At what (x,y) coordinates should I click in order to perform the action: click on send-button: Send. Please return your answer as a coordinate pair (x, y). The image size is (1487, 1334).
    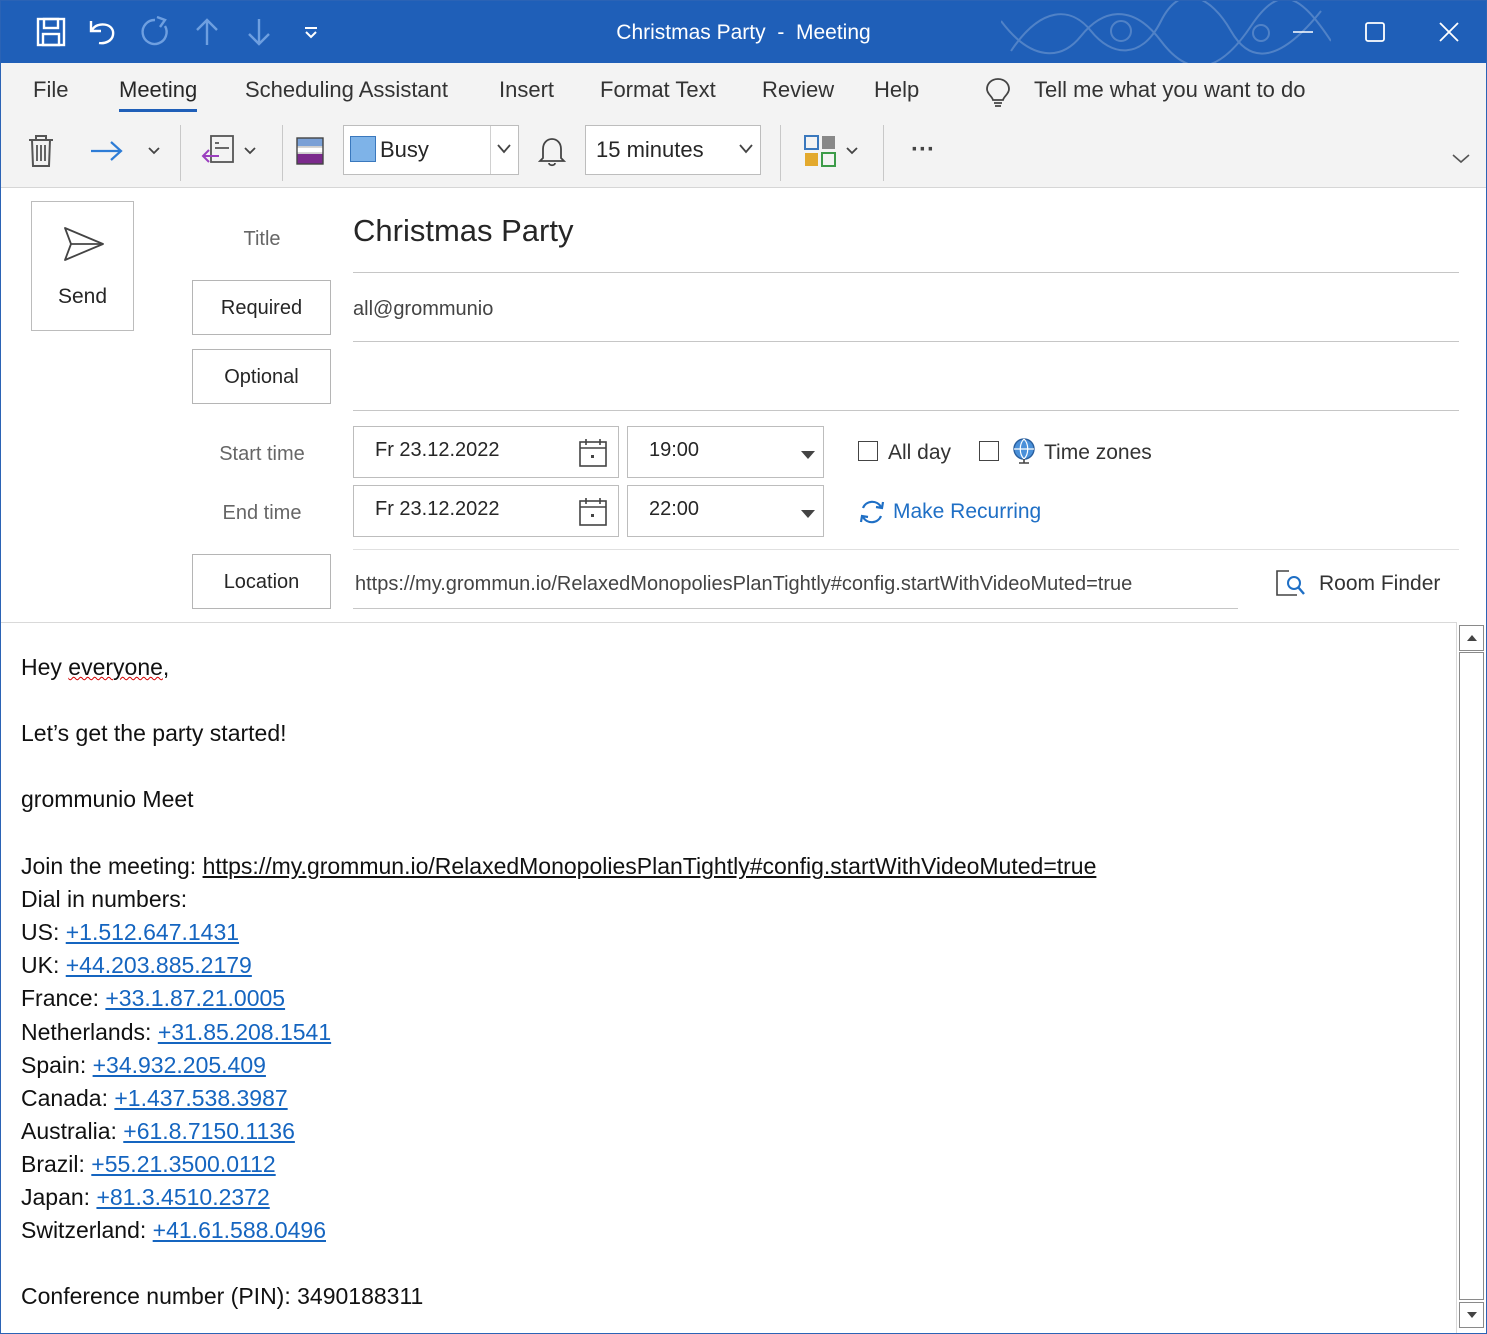
    Looking at the image, I should click on (82, 266).